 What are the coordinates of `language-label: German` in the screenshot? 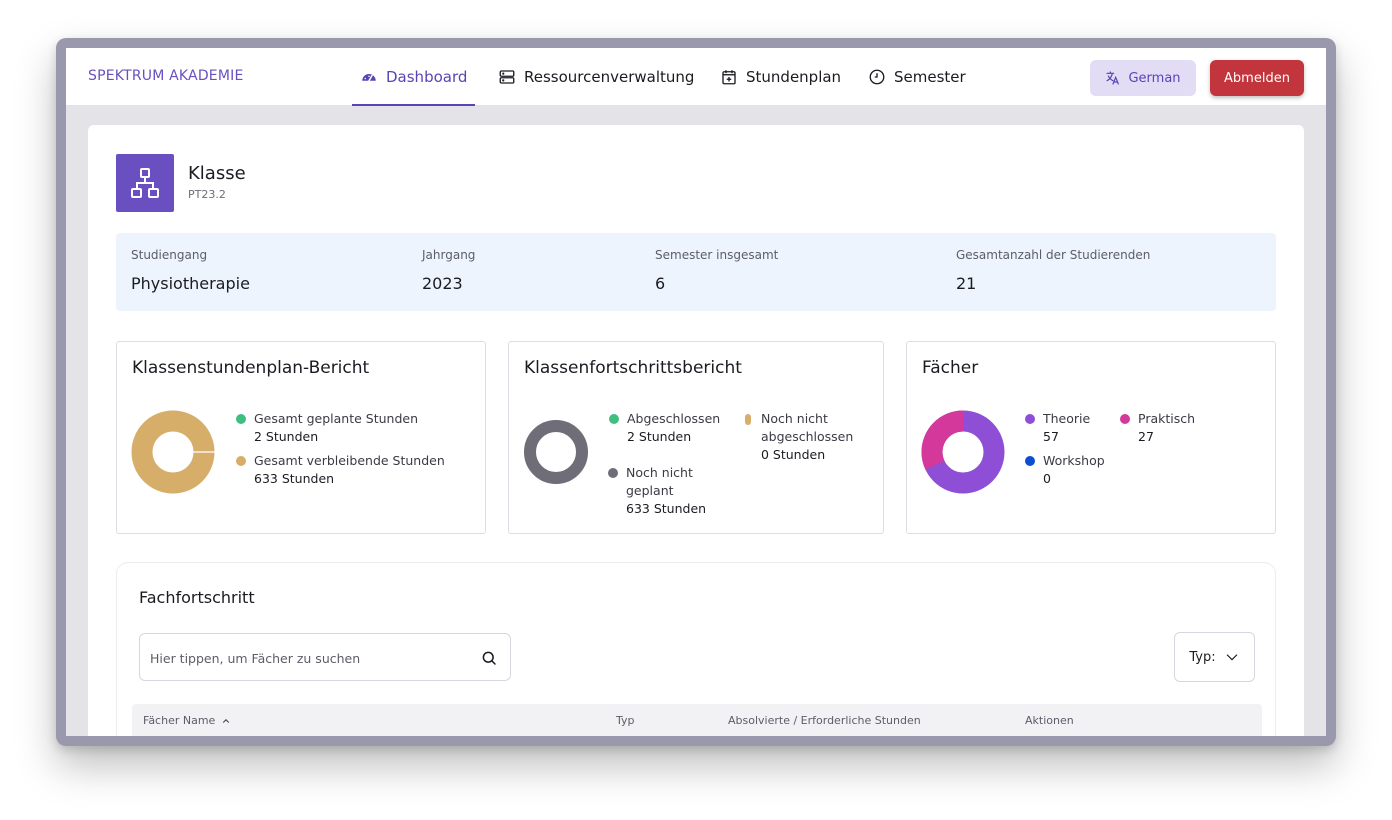 It's located at (1154, 78).